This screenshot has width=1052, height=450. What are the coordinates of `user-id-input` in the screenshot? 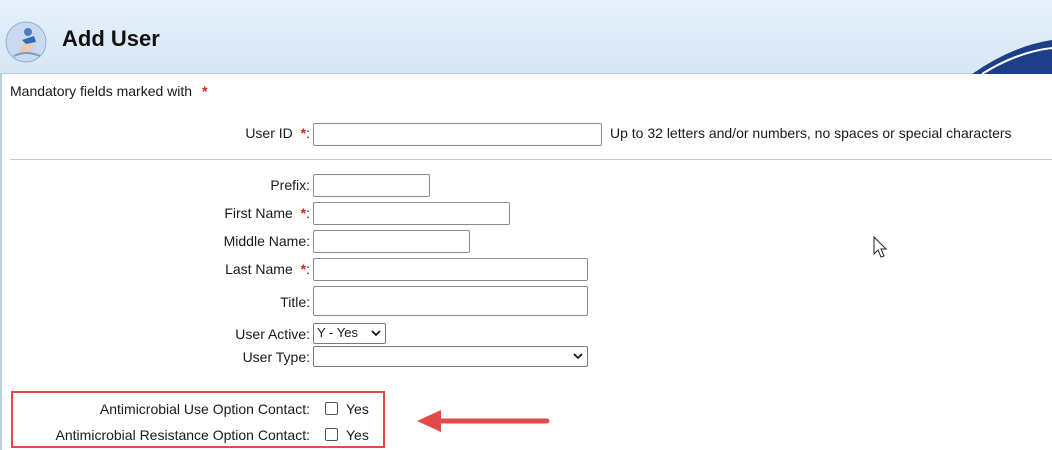 It's located at (457, 134).